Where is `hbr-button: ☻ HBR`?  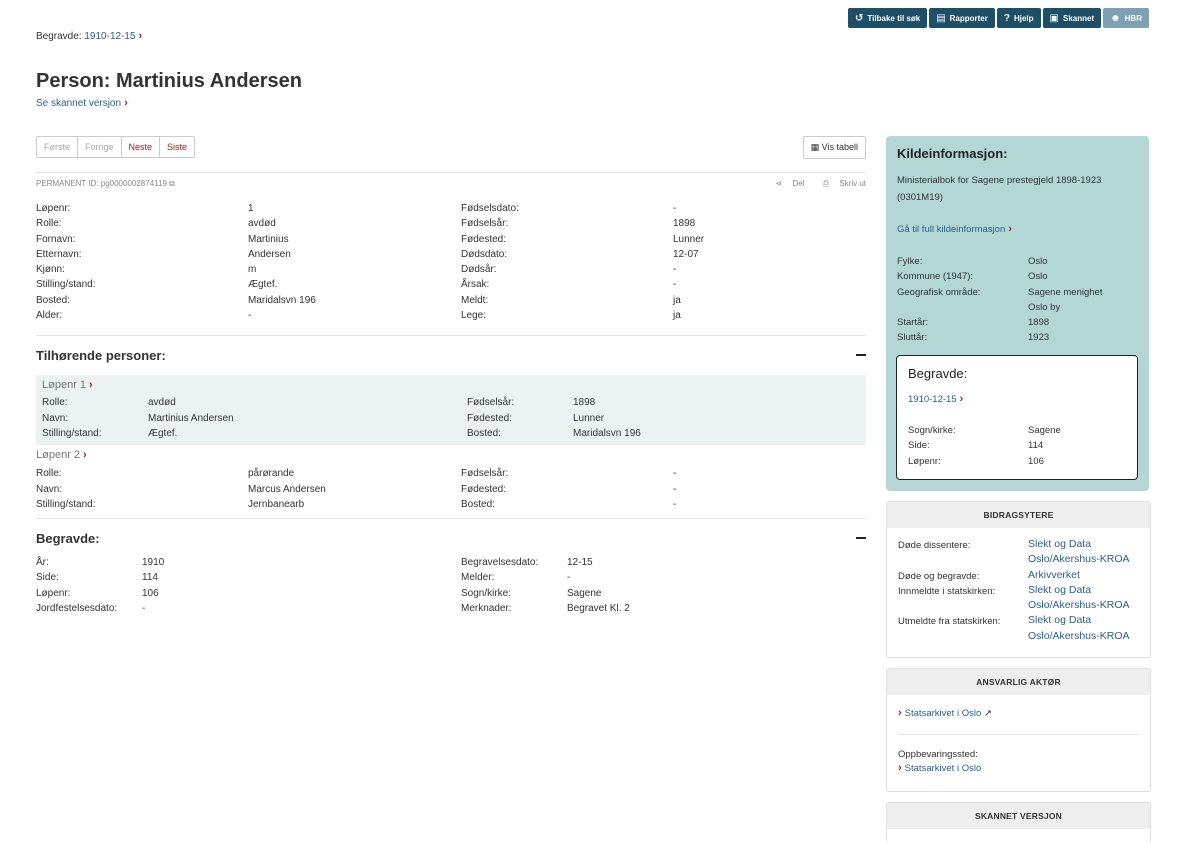 hbr-button: ☻ HBR is located at coordinates (1126, 18).